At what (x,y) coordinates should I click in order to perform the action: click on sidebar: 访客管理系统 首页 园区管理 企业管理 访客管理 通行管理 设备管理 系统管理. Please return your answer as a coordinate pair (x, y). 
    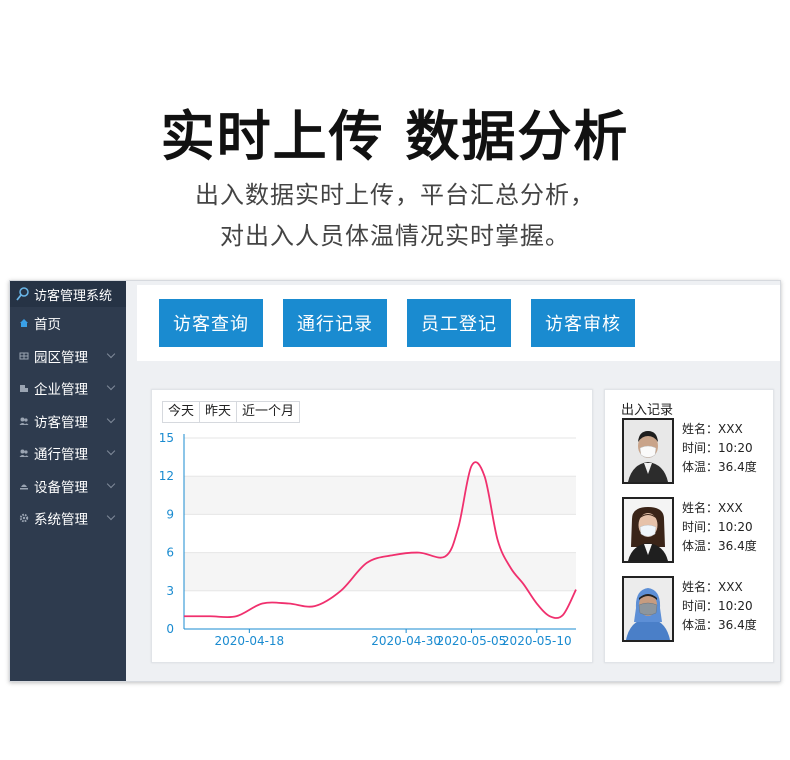
    Looking at the image, I should click on (68, 481).